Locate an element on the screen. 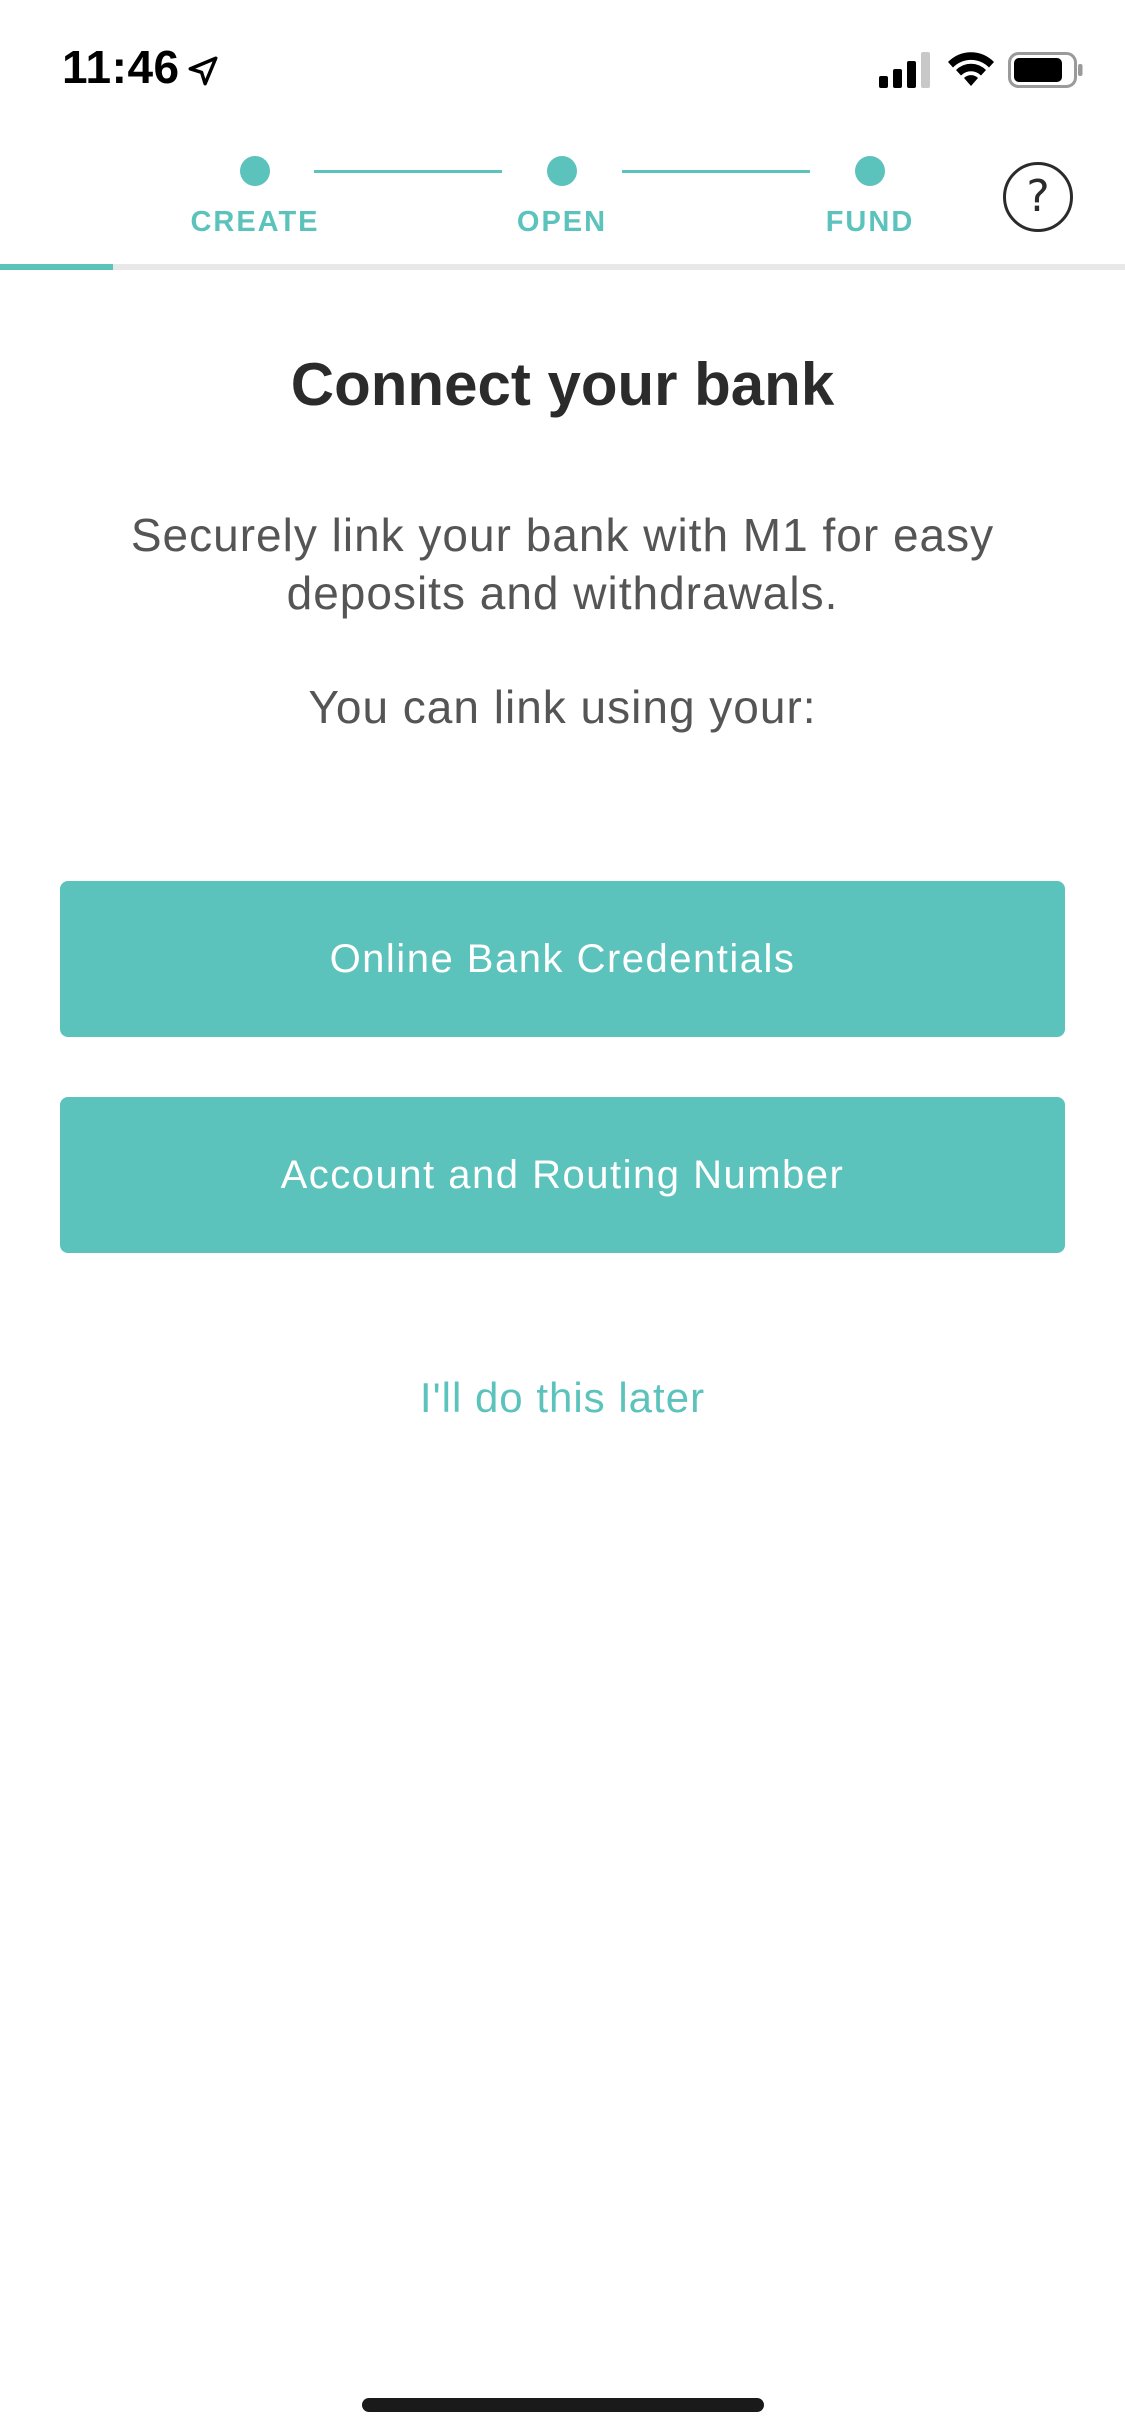 This screenshot has width=1125, height=2436. step-label-open: OPEN is located at coordinates (562, 222).